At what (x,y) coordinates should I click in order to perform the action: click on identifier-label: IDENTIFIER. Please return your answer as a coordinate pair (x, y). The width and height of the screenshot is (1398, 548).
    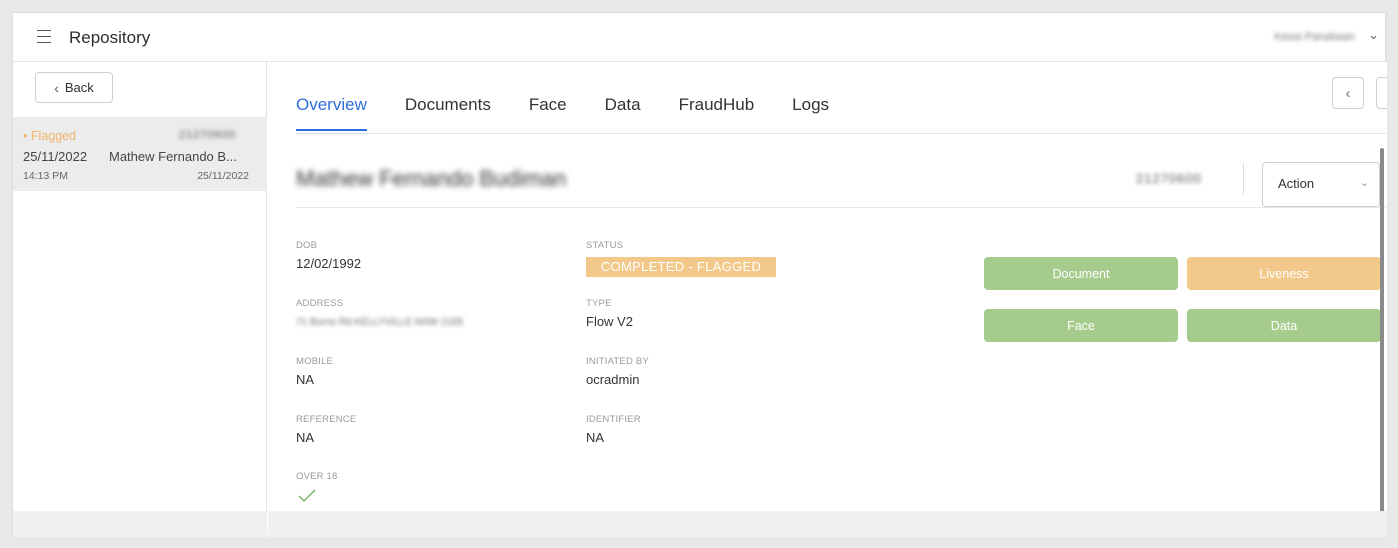
    Looking at the image, I should click on (613, 419).